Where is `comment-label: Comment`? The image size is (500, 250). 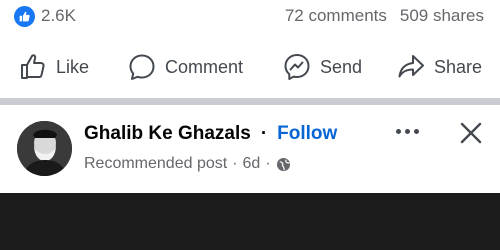 comment-label: Comment is located at coordinates (204, 66).